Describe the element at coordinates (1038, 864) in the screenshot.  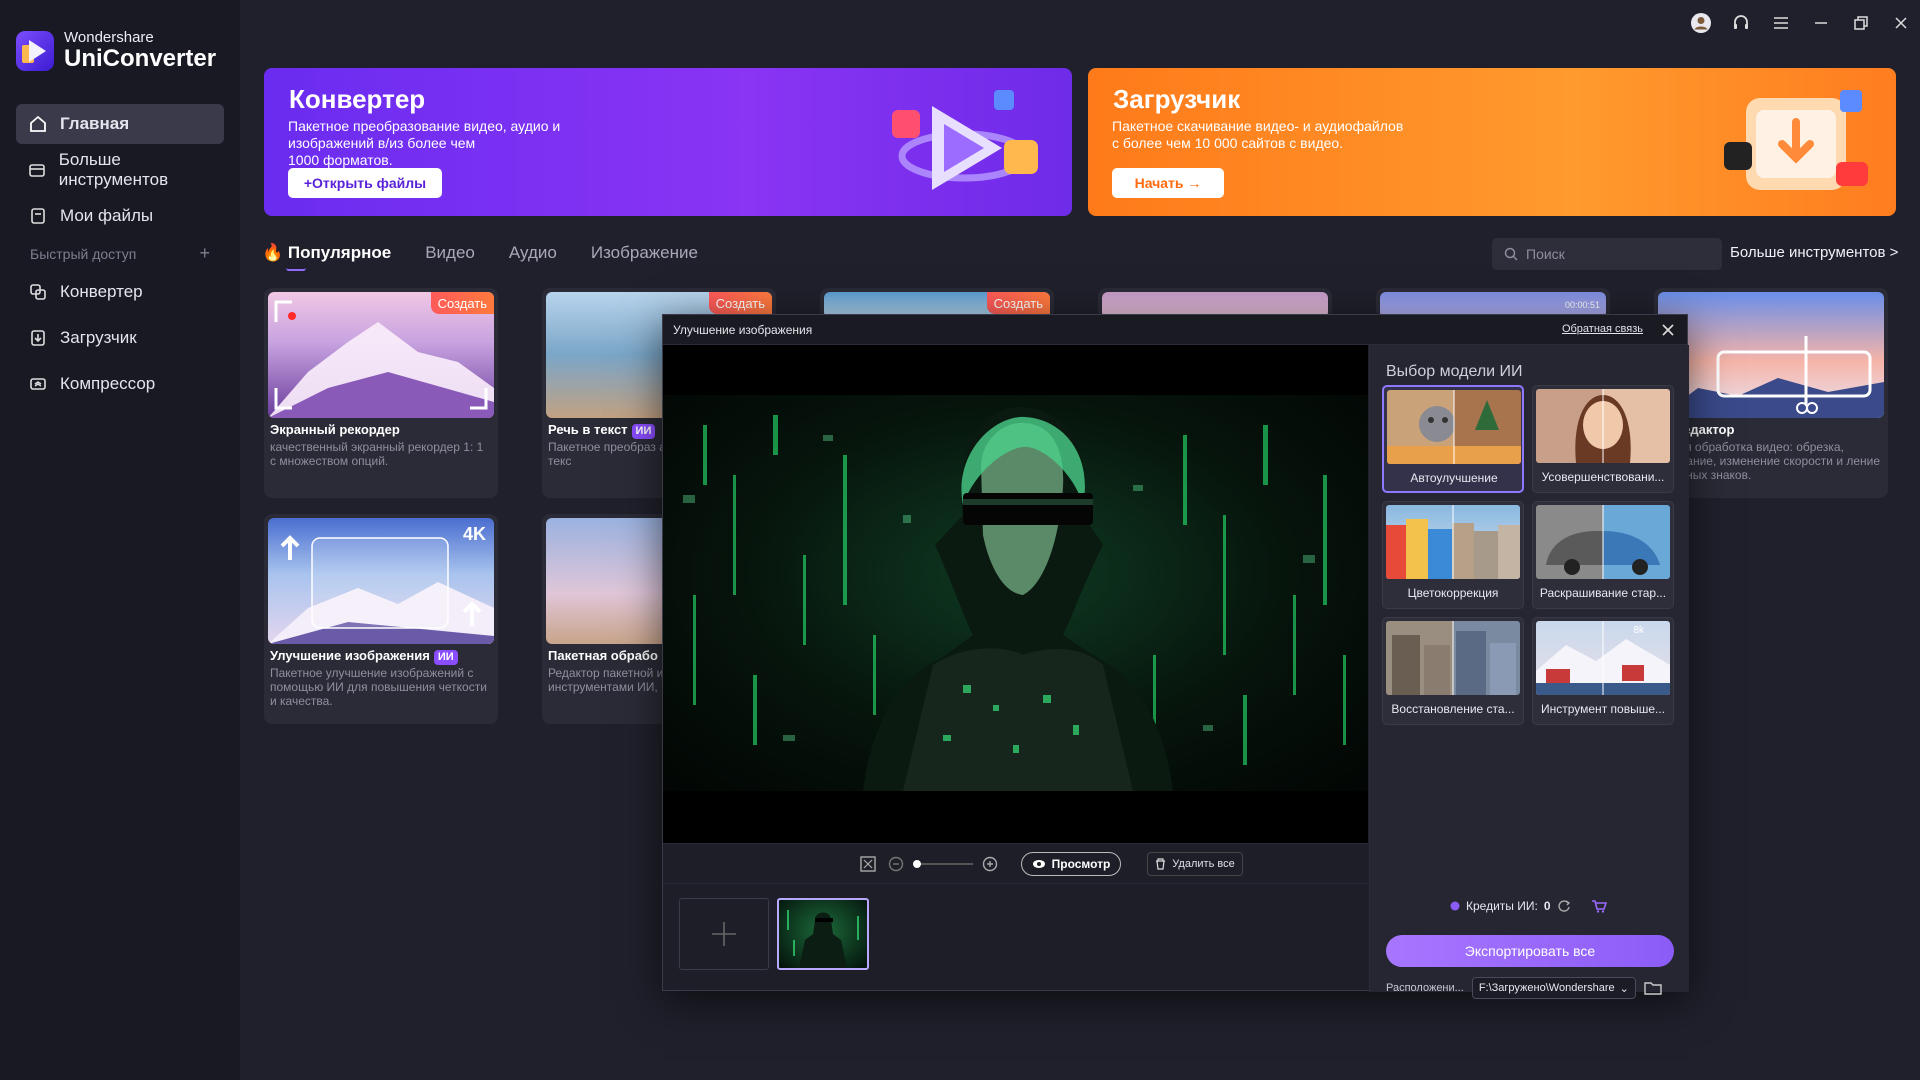
I see `eye-icon` at that location.